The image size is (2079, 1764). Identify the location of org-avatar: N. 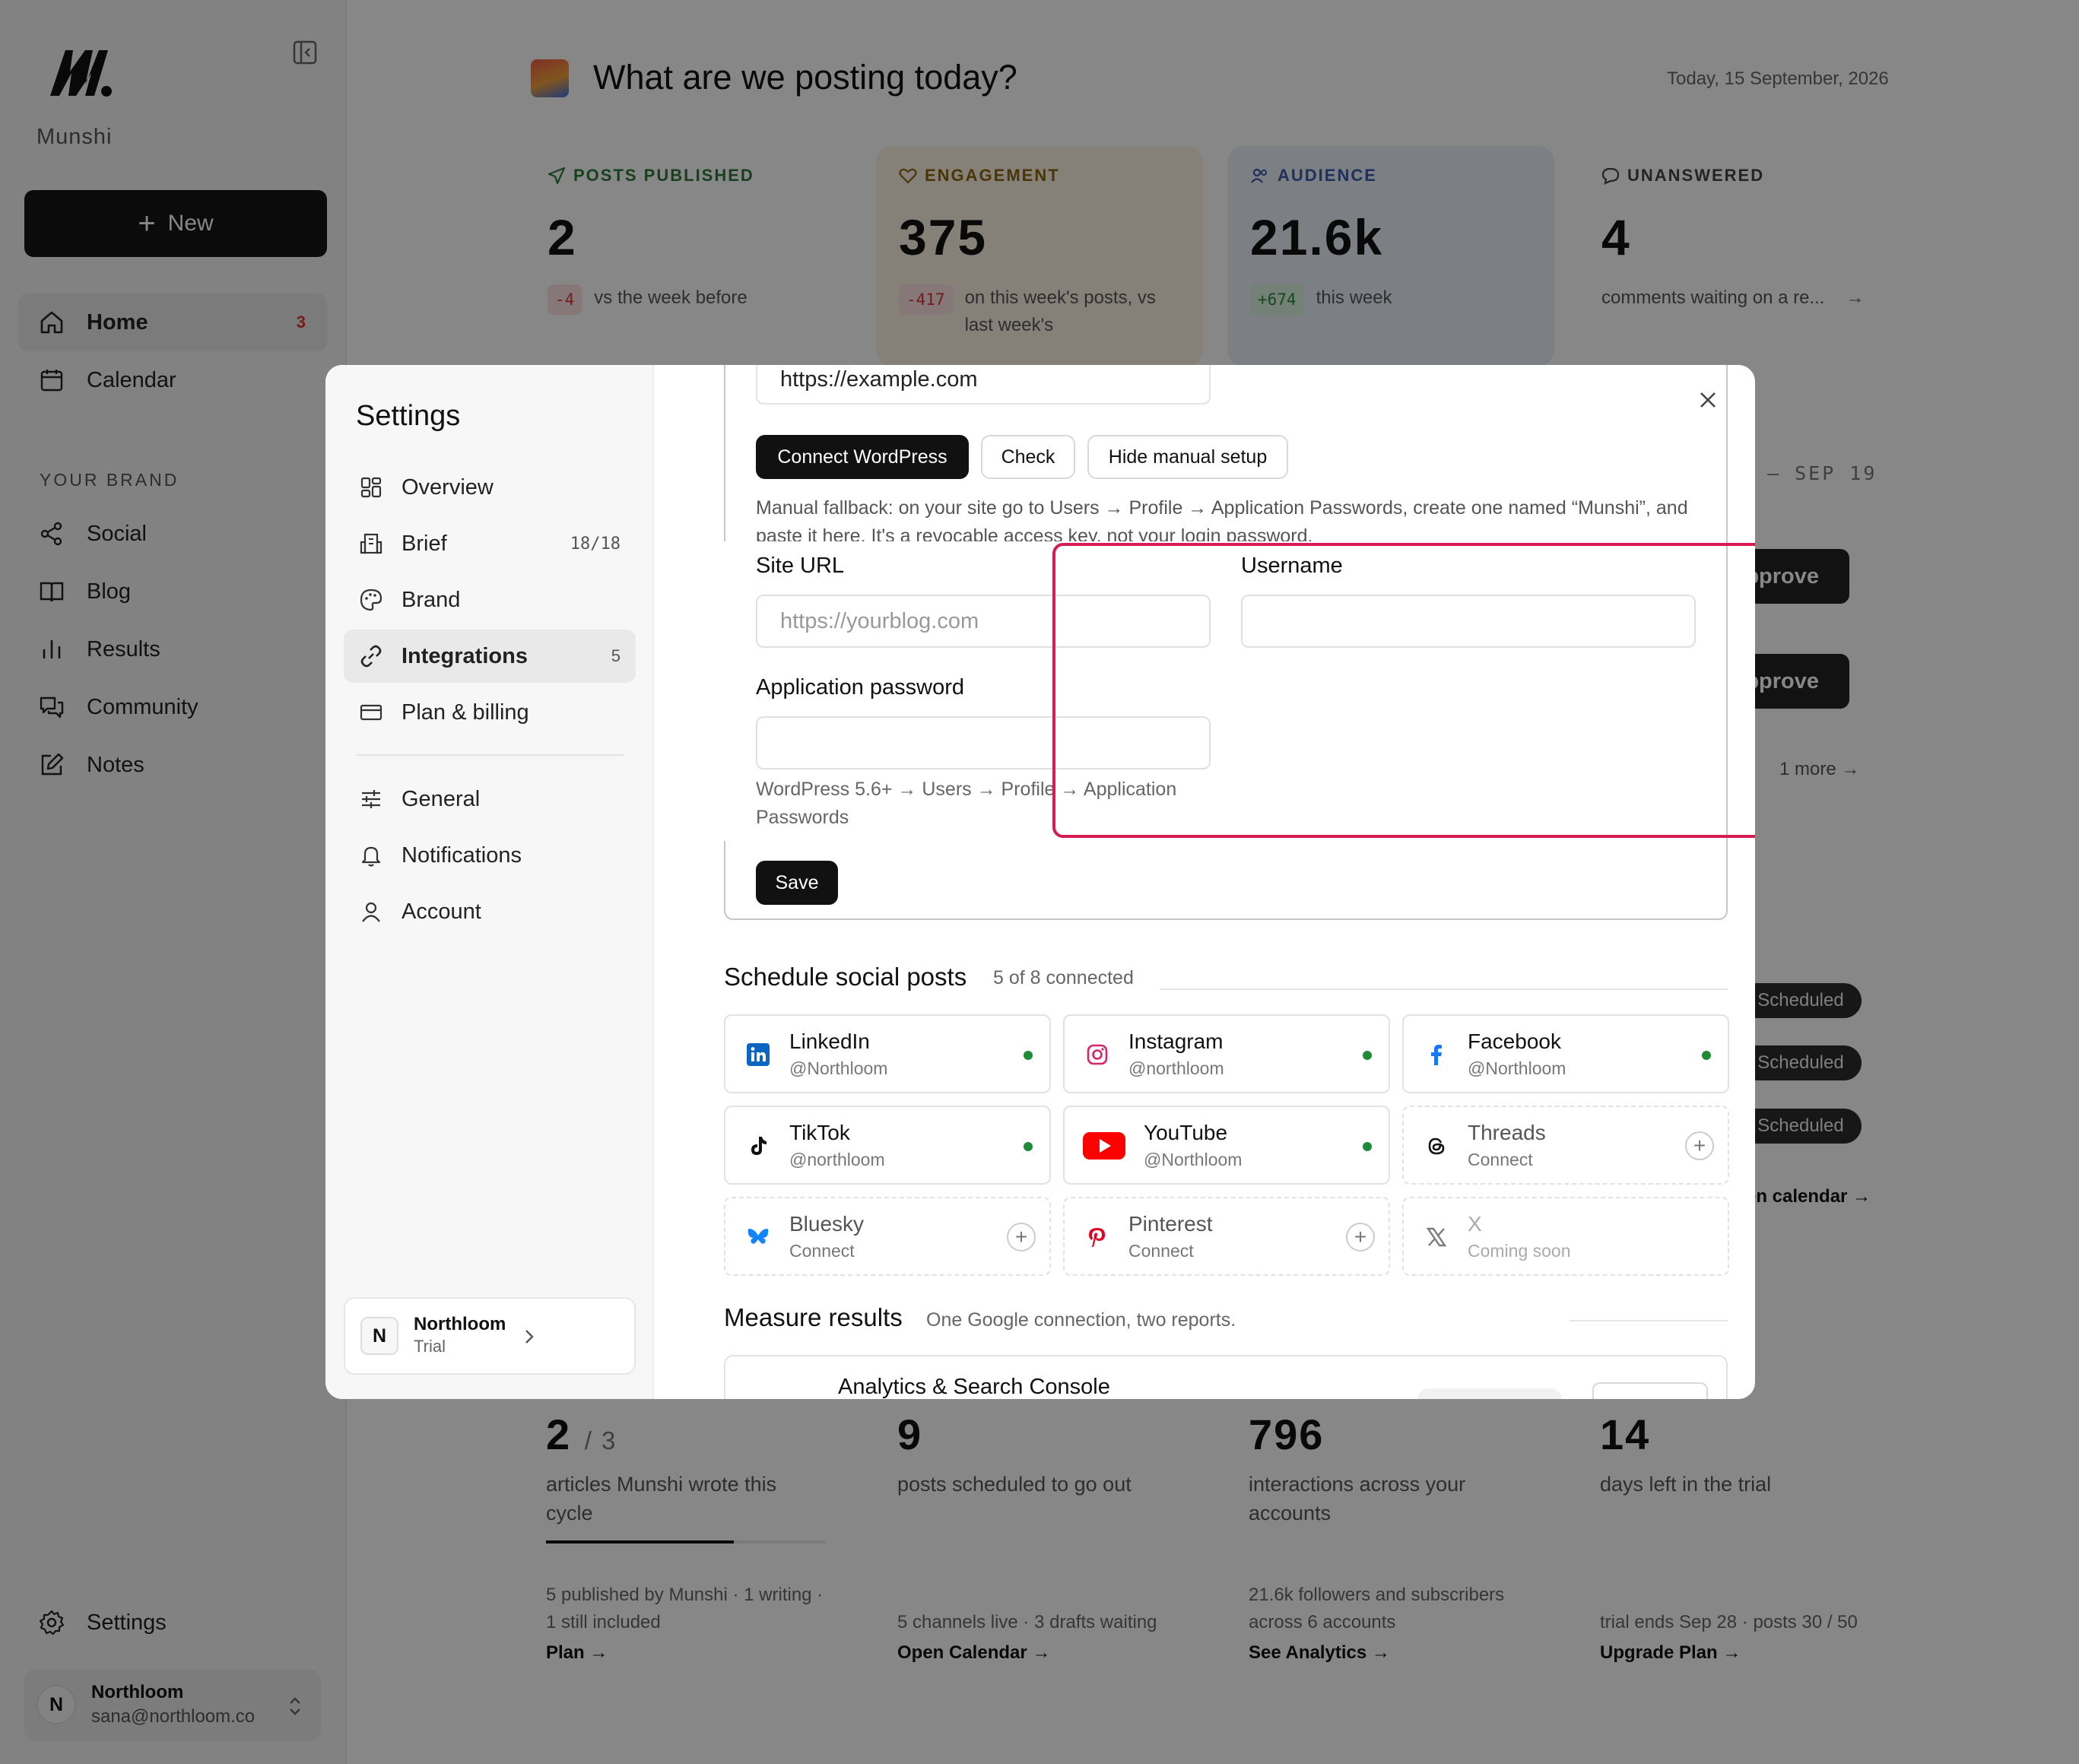
(379, 1336).